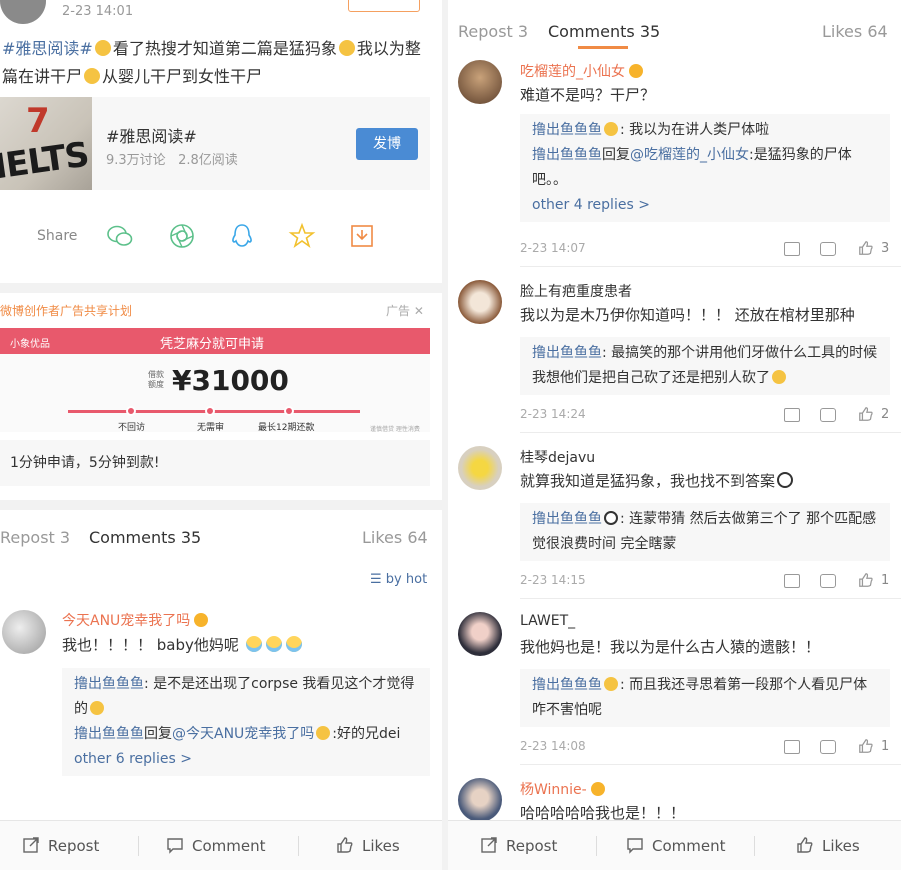 The width and height of the screenshot is (901, 870). What do you see at coordinates (785, 480) in the screenshot?
I see `panda-emoji-icon` at bounding box center [785, 480].